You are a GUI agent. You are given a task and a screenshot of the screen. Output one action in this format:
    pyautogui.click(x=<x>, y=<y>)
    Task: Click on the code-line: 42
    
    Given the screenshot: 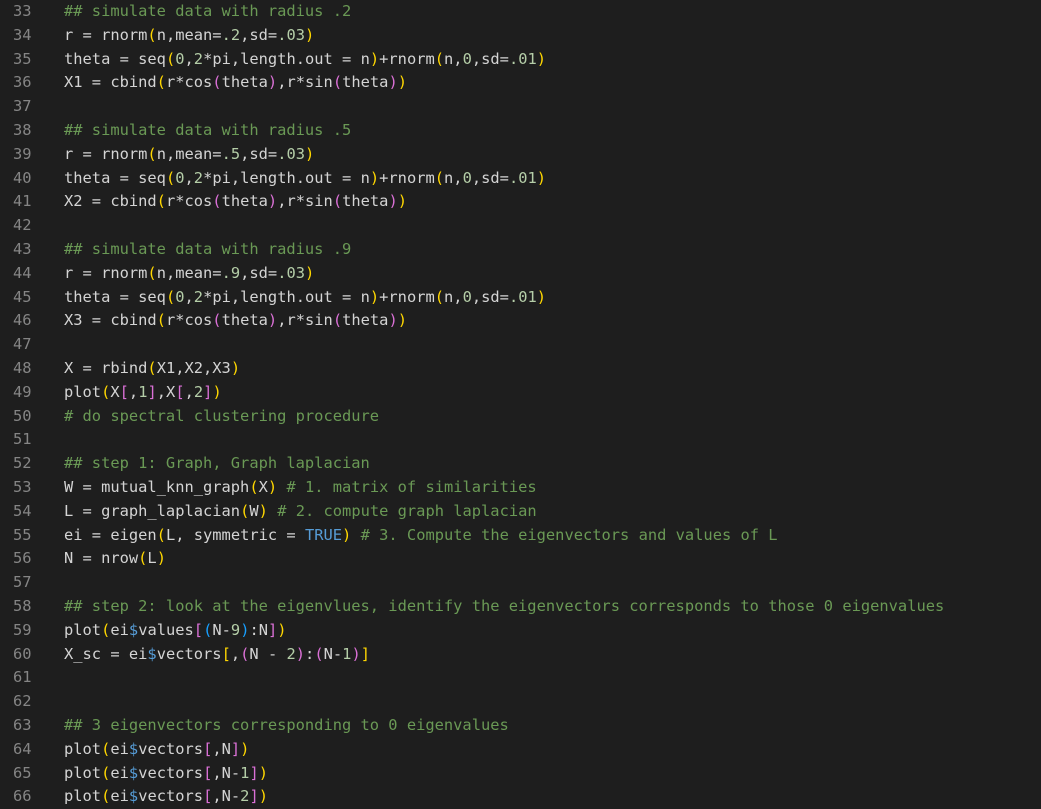 What is the action you would take?
    pyautogui.click(x=520, y=226)
    